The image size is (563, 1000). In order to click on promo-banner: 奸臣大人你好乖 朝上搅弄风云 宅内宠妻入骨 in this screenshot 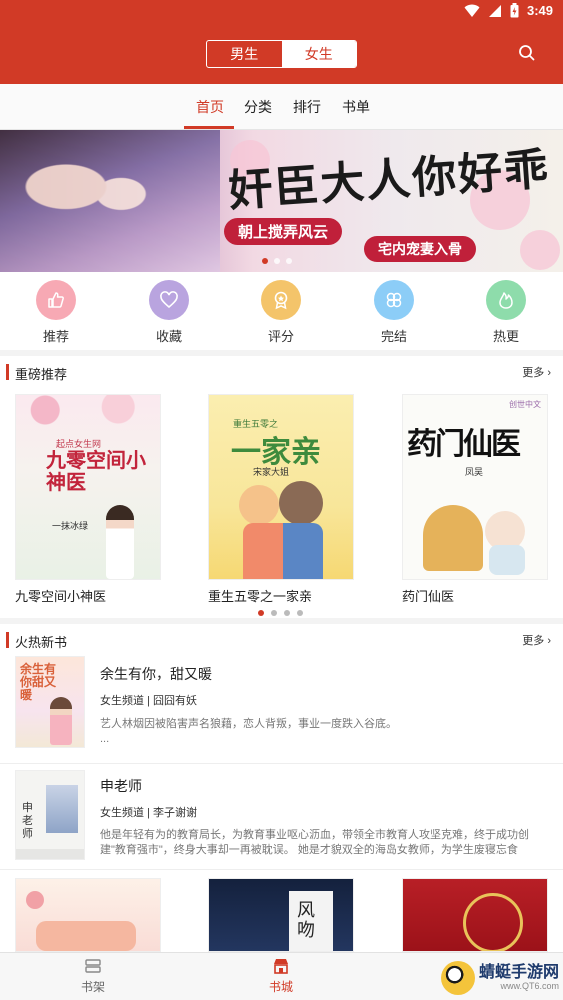, I will do `click(281, 201)`.